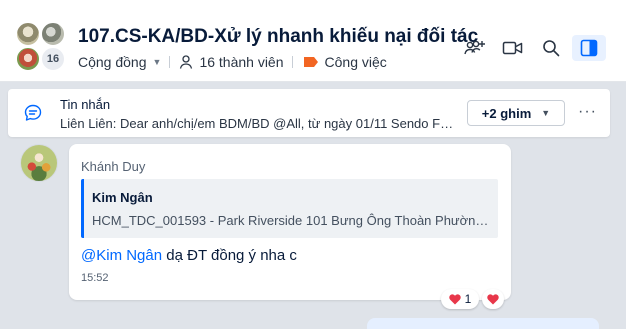 The height and width of the screenshot is (329, 626). What do you see at coordinates (122, 197) in the screenshot?
I see `quoted-sender-name: Kim Ngân` at bounding box center [122, 197].